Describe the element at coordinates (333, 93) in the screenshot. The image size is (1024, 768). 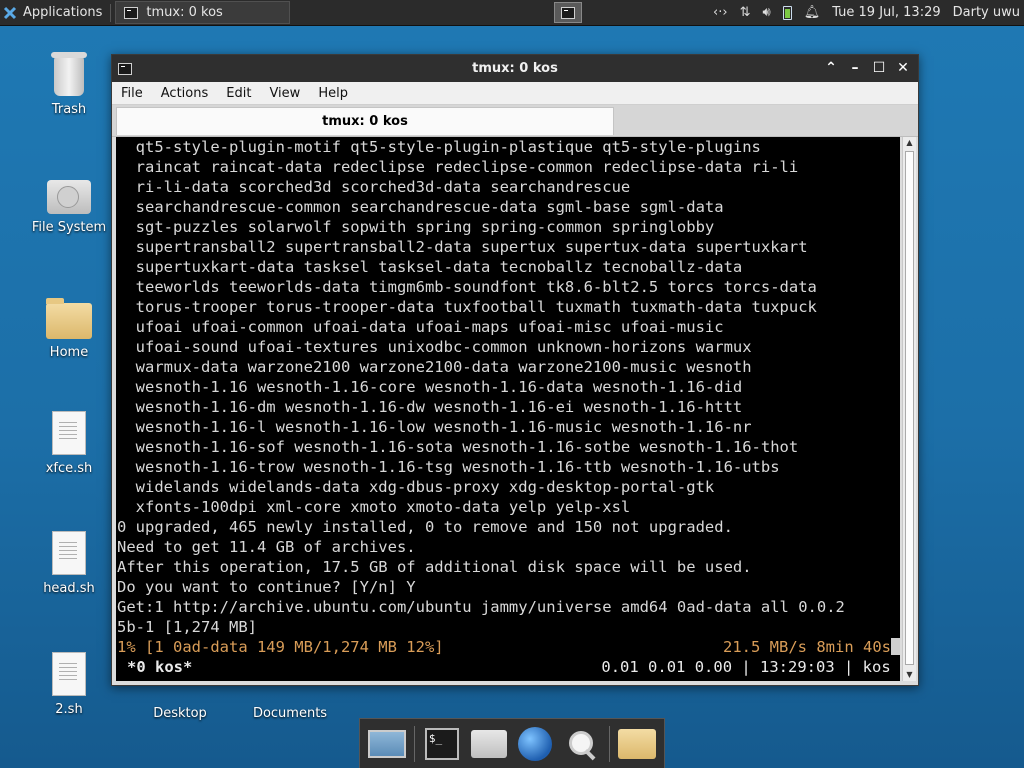
I see `menu-help: Help` at that location.